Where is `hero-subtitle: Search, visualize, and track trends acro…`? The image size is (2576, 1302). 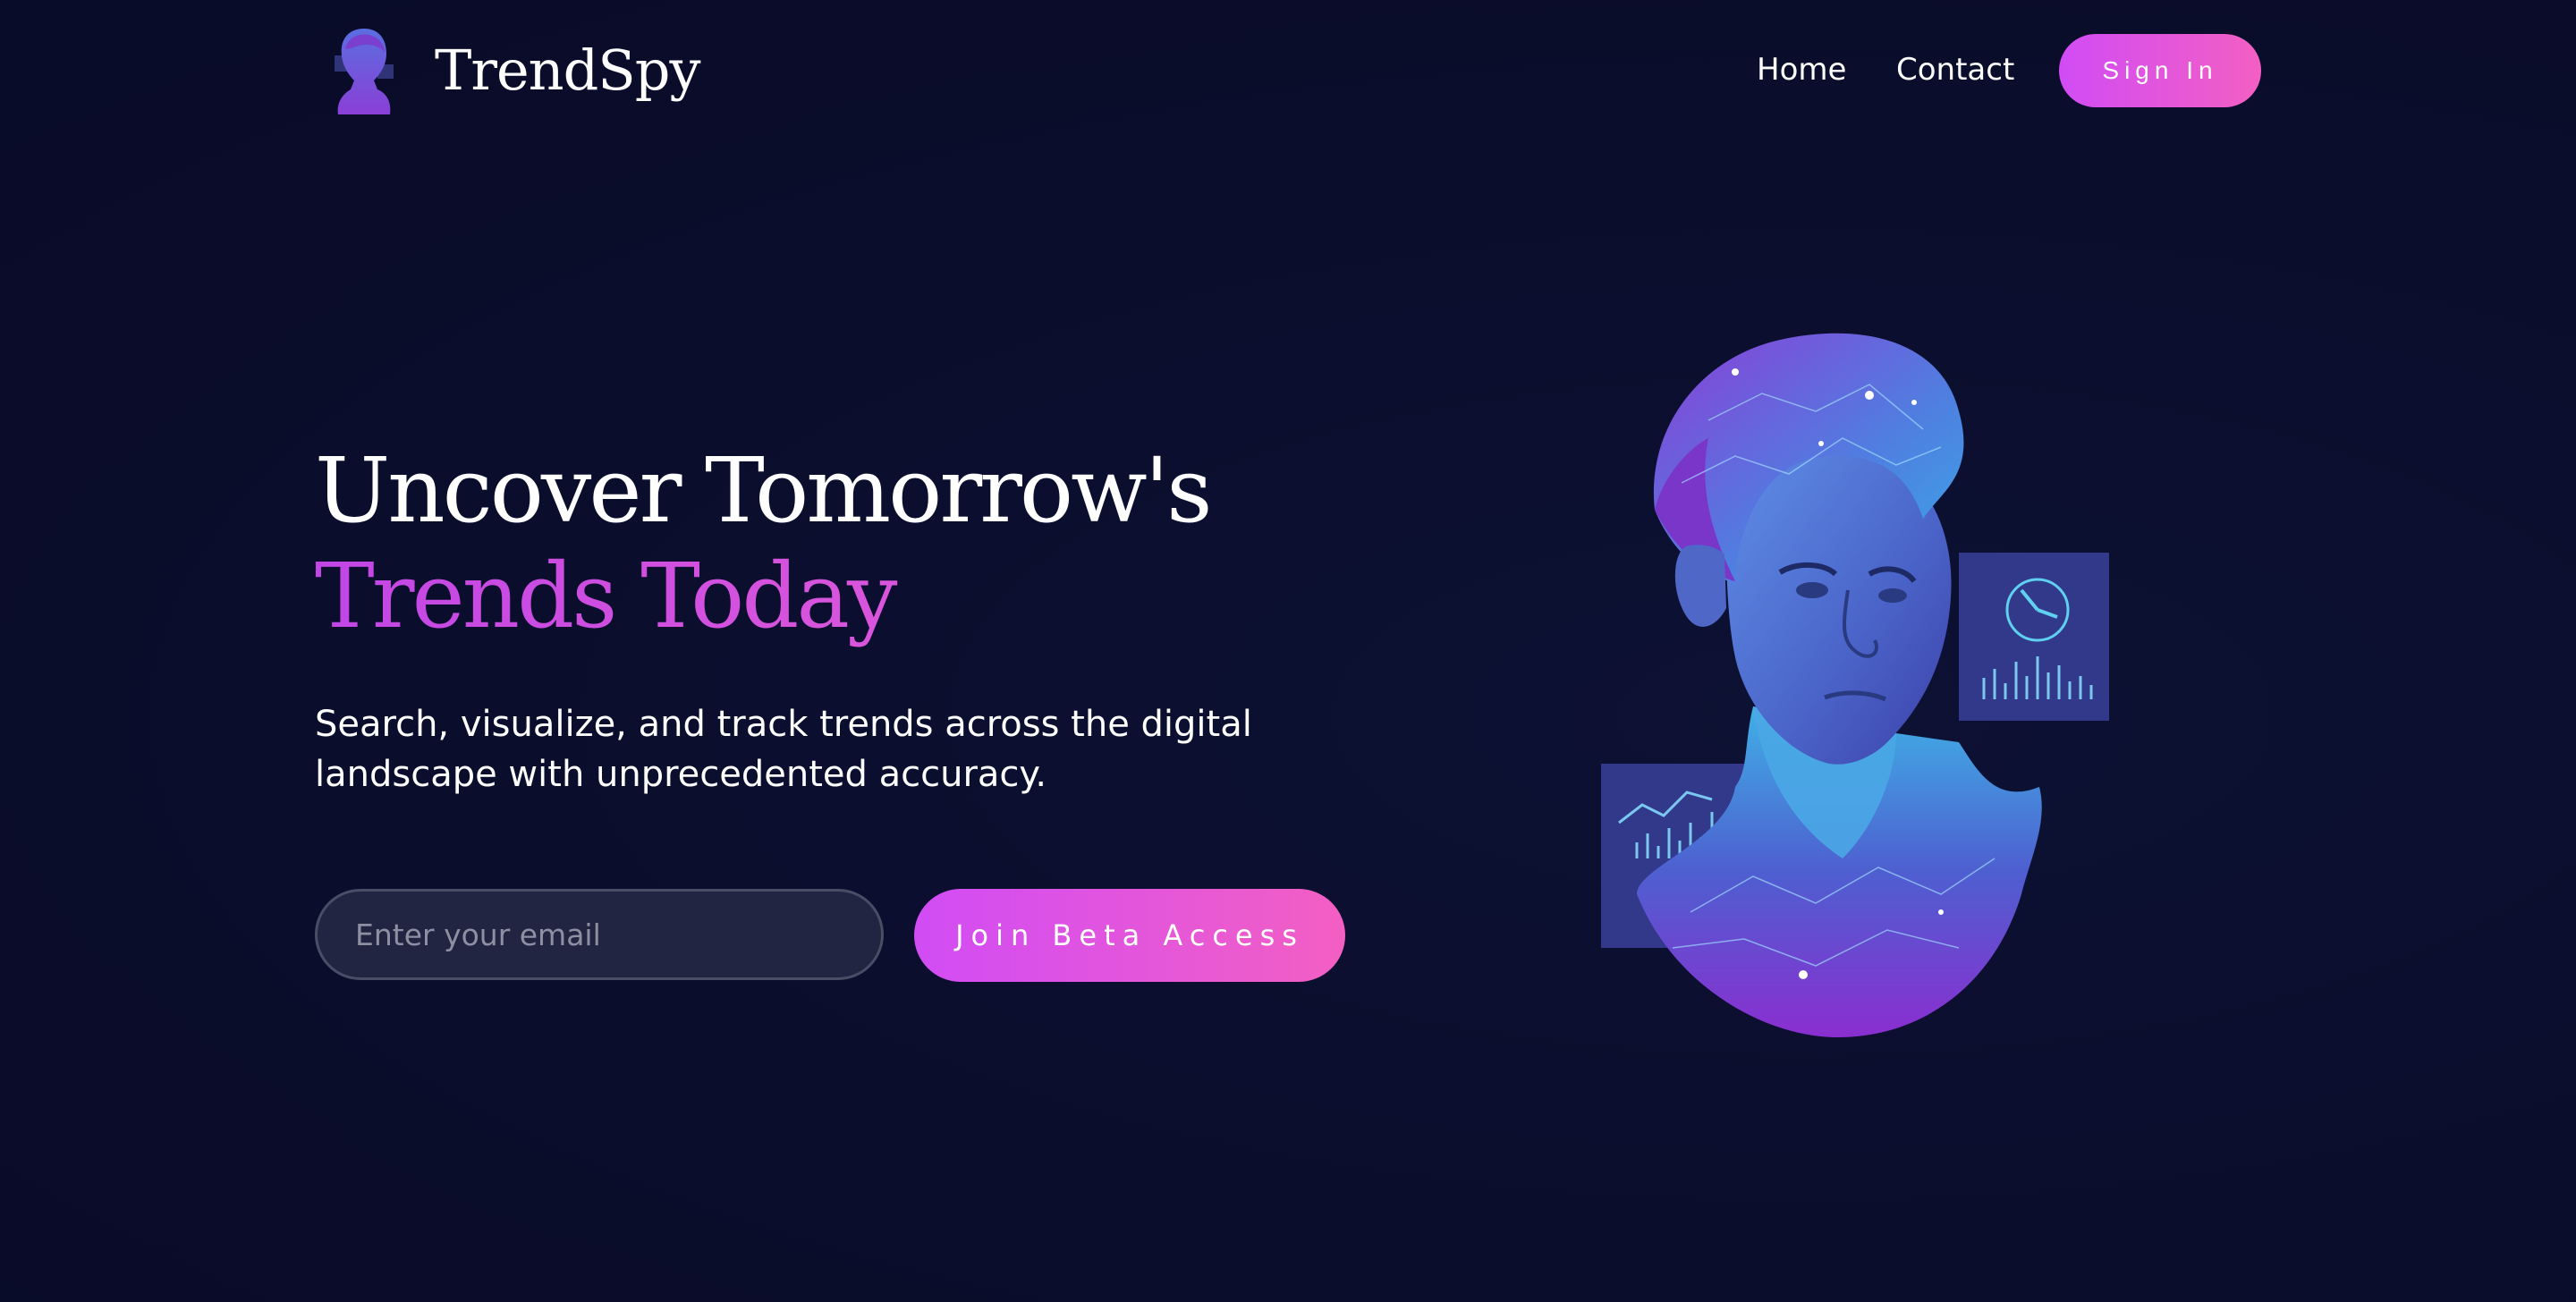
hero-subtitle: Search, visualize, and track trends acro… is located at coordinates (783, 749).